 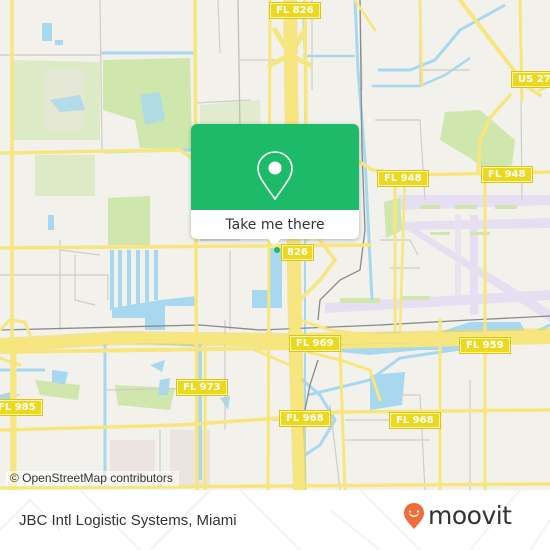 What do you see at coordinates (275, 176) in the screenshot?
I see `location-pin-icon` at bounding box center [275, 176].